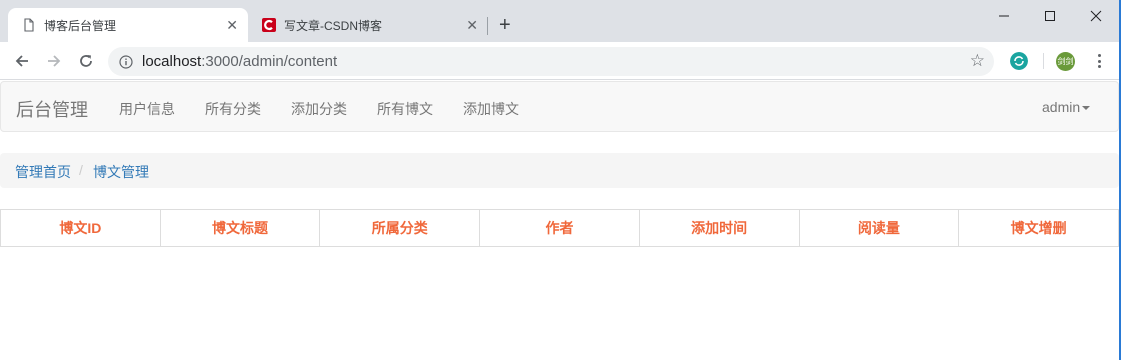 The width and height of the screenshot is (1121, 360). Describe the element at coordinates (233, 109) in the screenshot. I see `nav-link-all-categories: 所有分类` at that location.